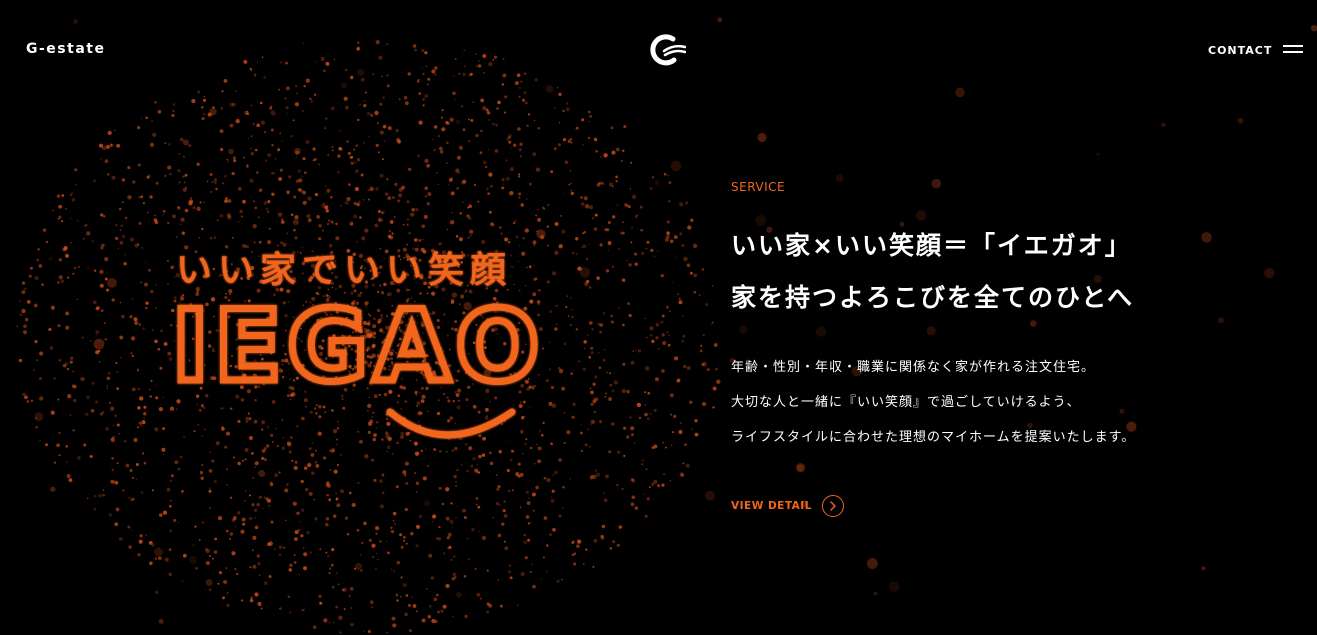 The height and width of the screenshot is (635, 1317). I want to click on iegao-tagline: いい家でいい笑顔, so click(344, 270).